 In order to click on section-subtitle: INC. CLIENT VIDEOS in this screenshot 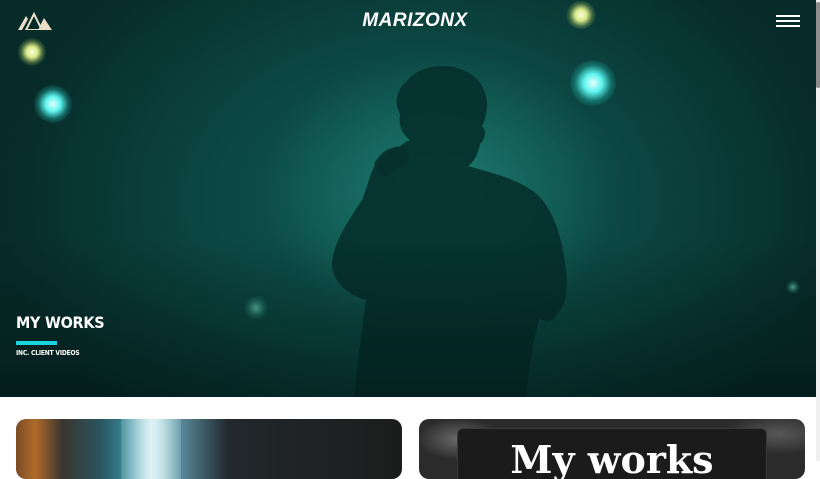, I will do `click(48, 353)`.